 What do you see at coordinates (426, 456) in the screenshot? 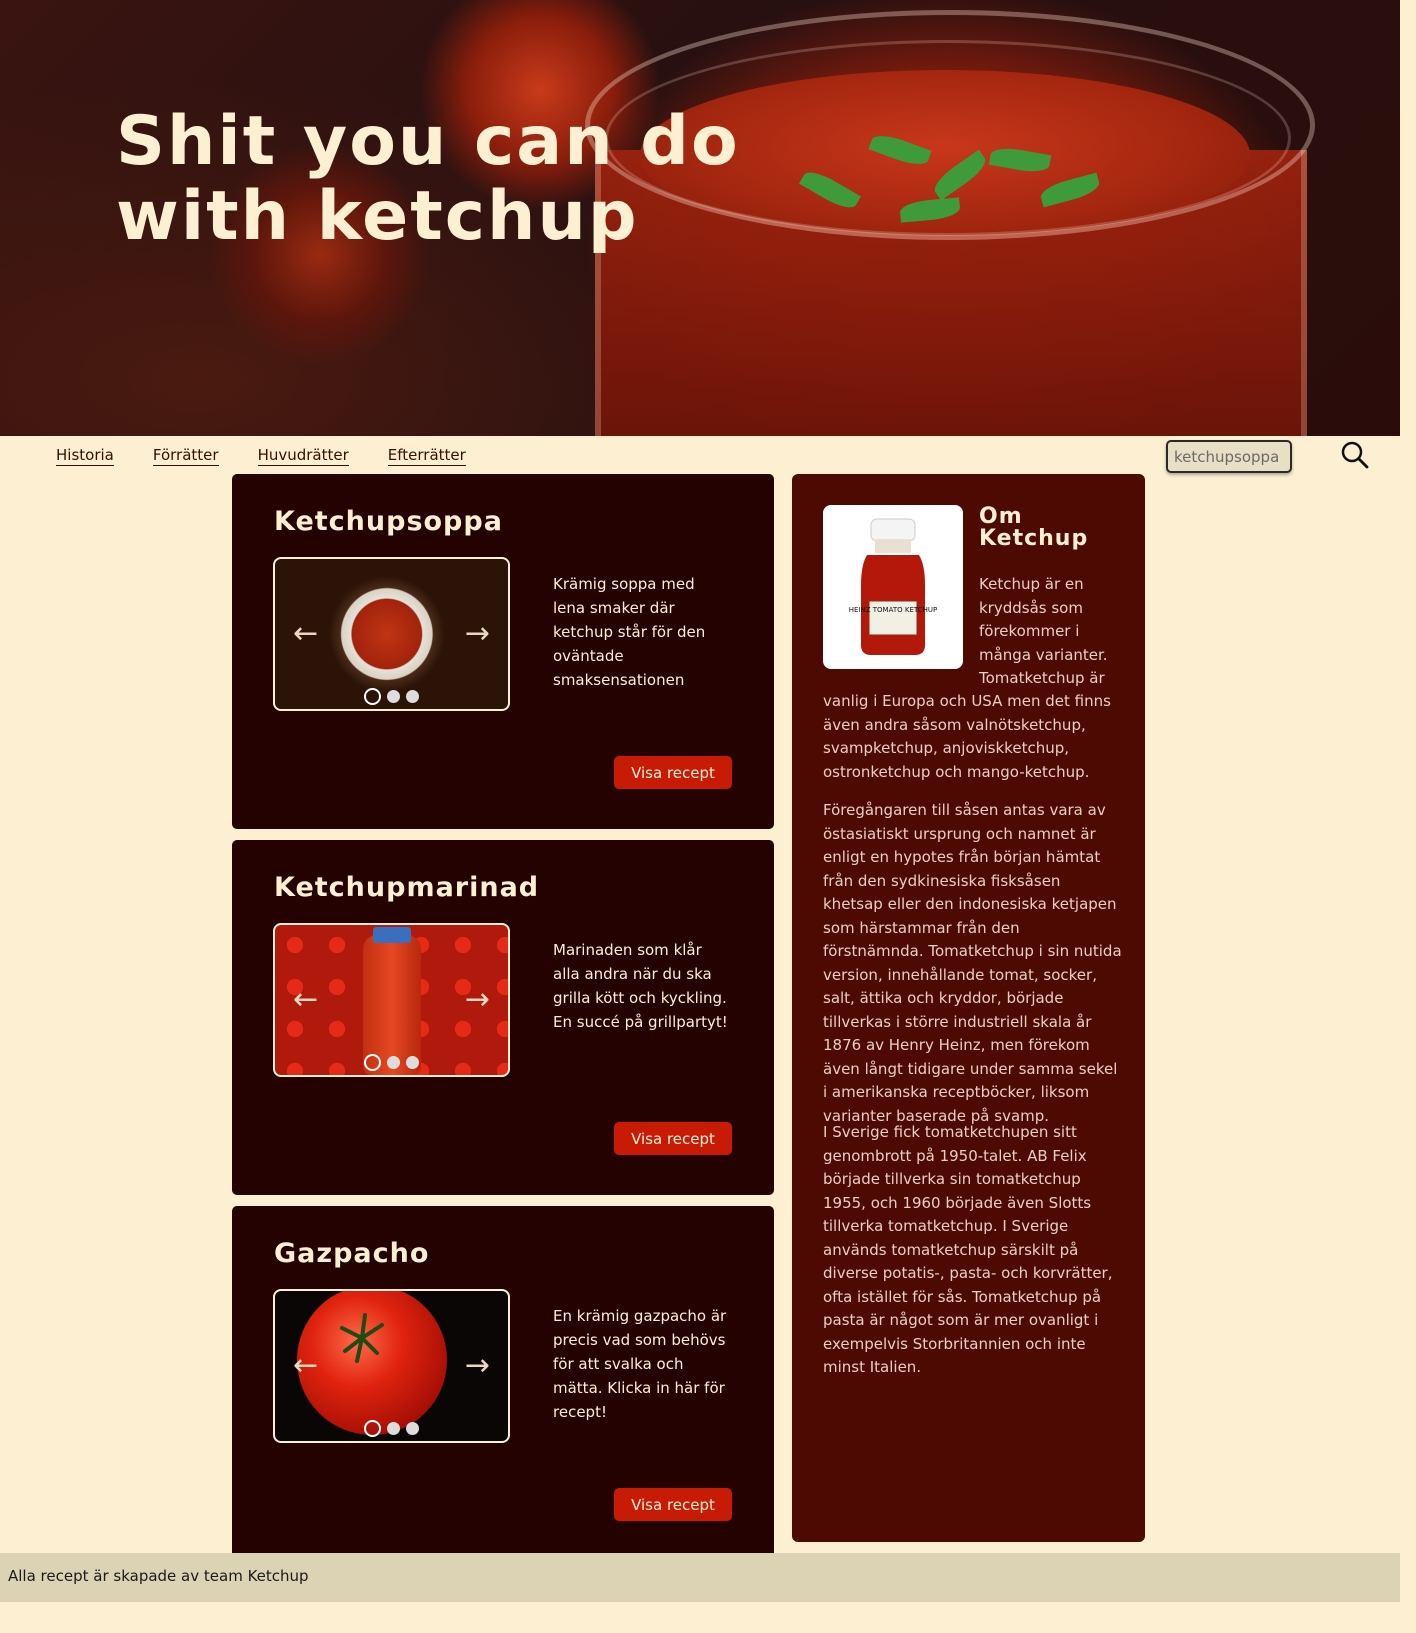
I see `nav-link-efterratter: Efterrätter` at bounding box center [426, 456].